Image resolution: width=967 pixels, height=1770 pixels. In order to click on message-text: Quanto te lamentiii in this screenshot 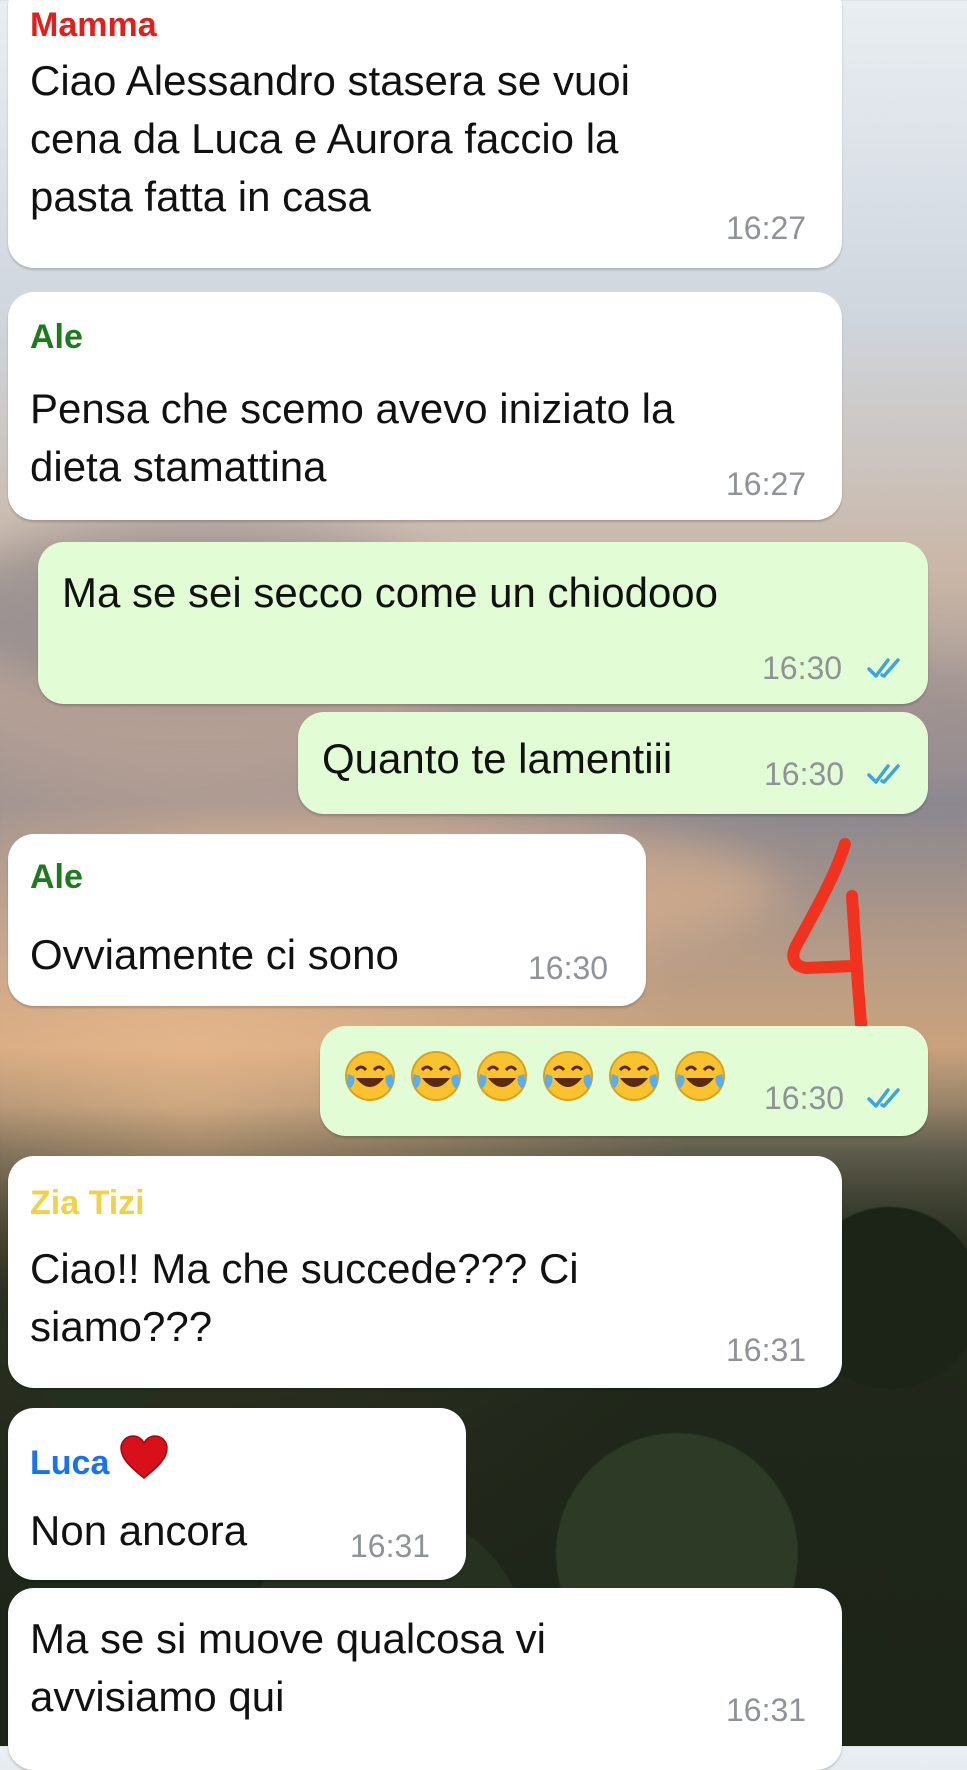, I will do `click(497, 758)`.